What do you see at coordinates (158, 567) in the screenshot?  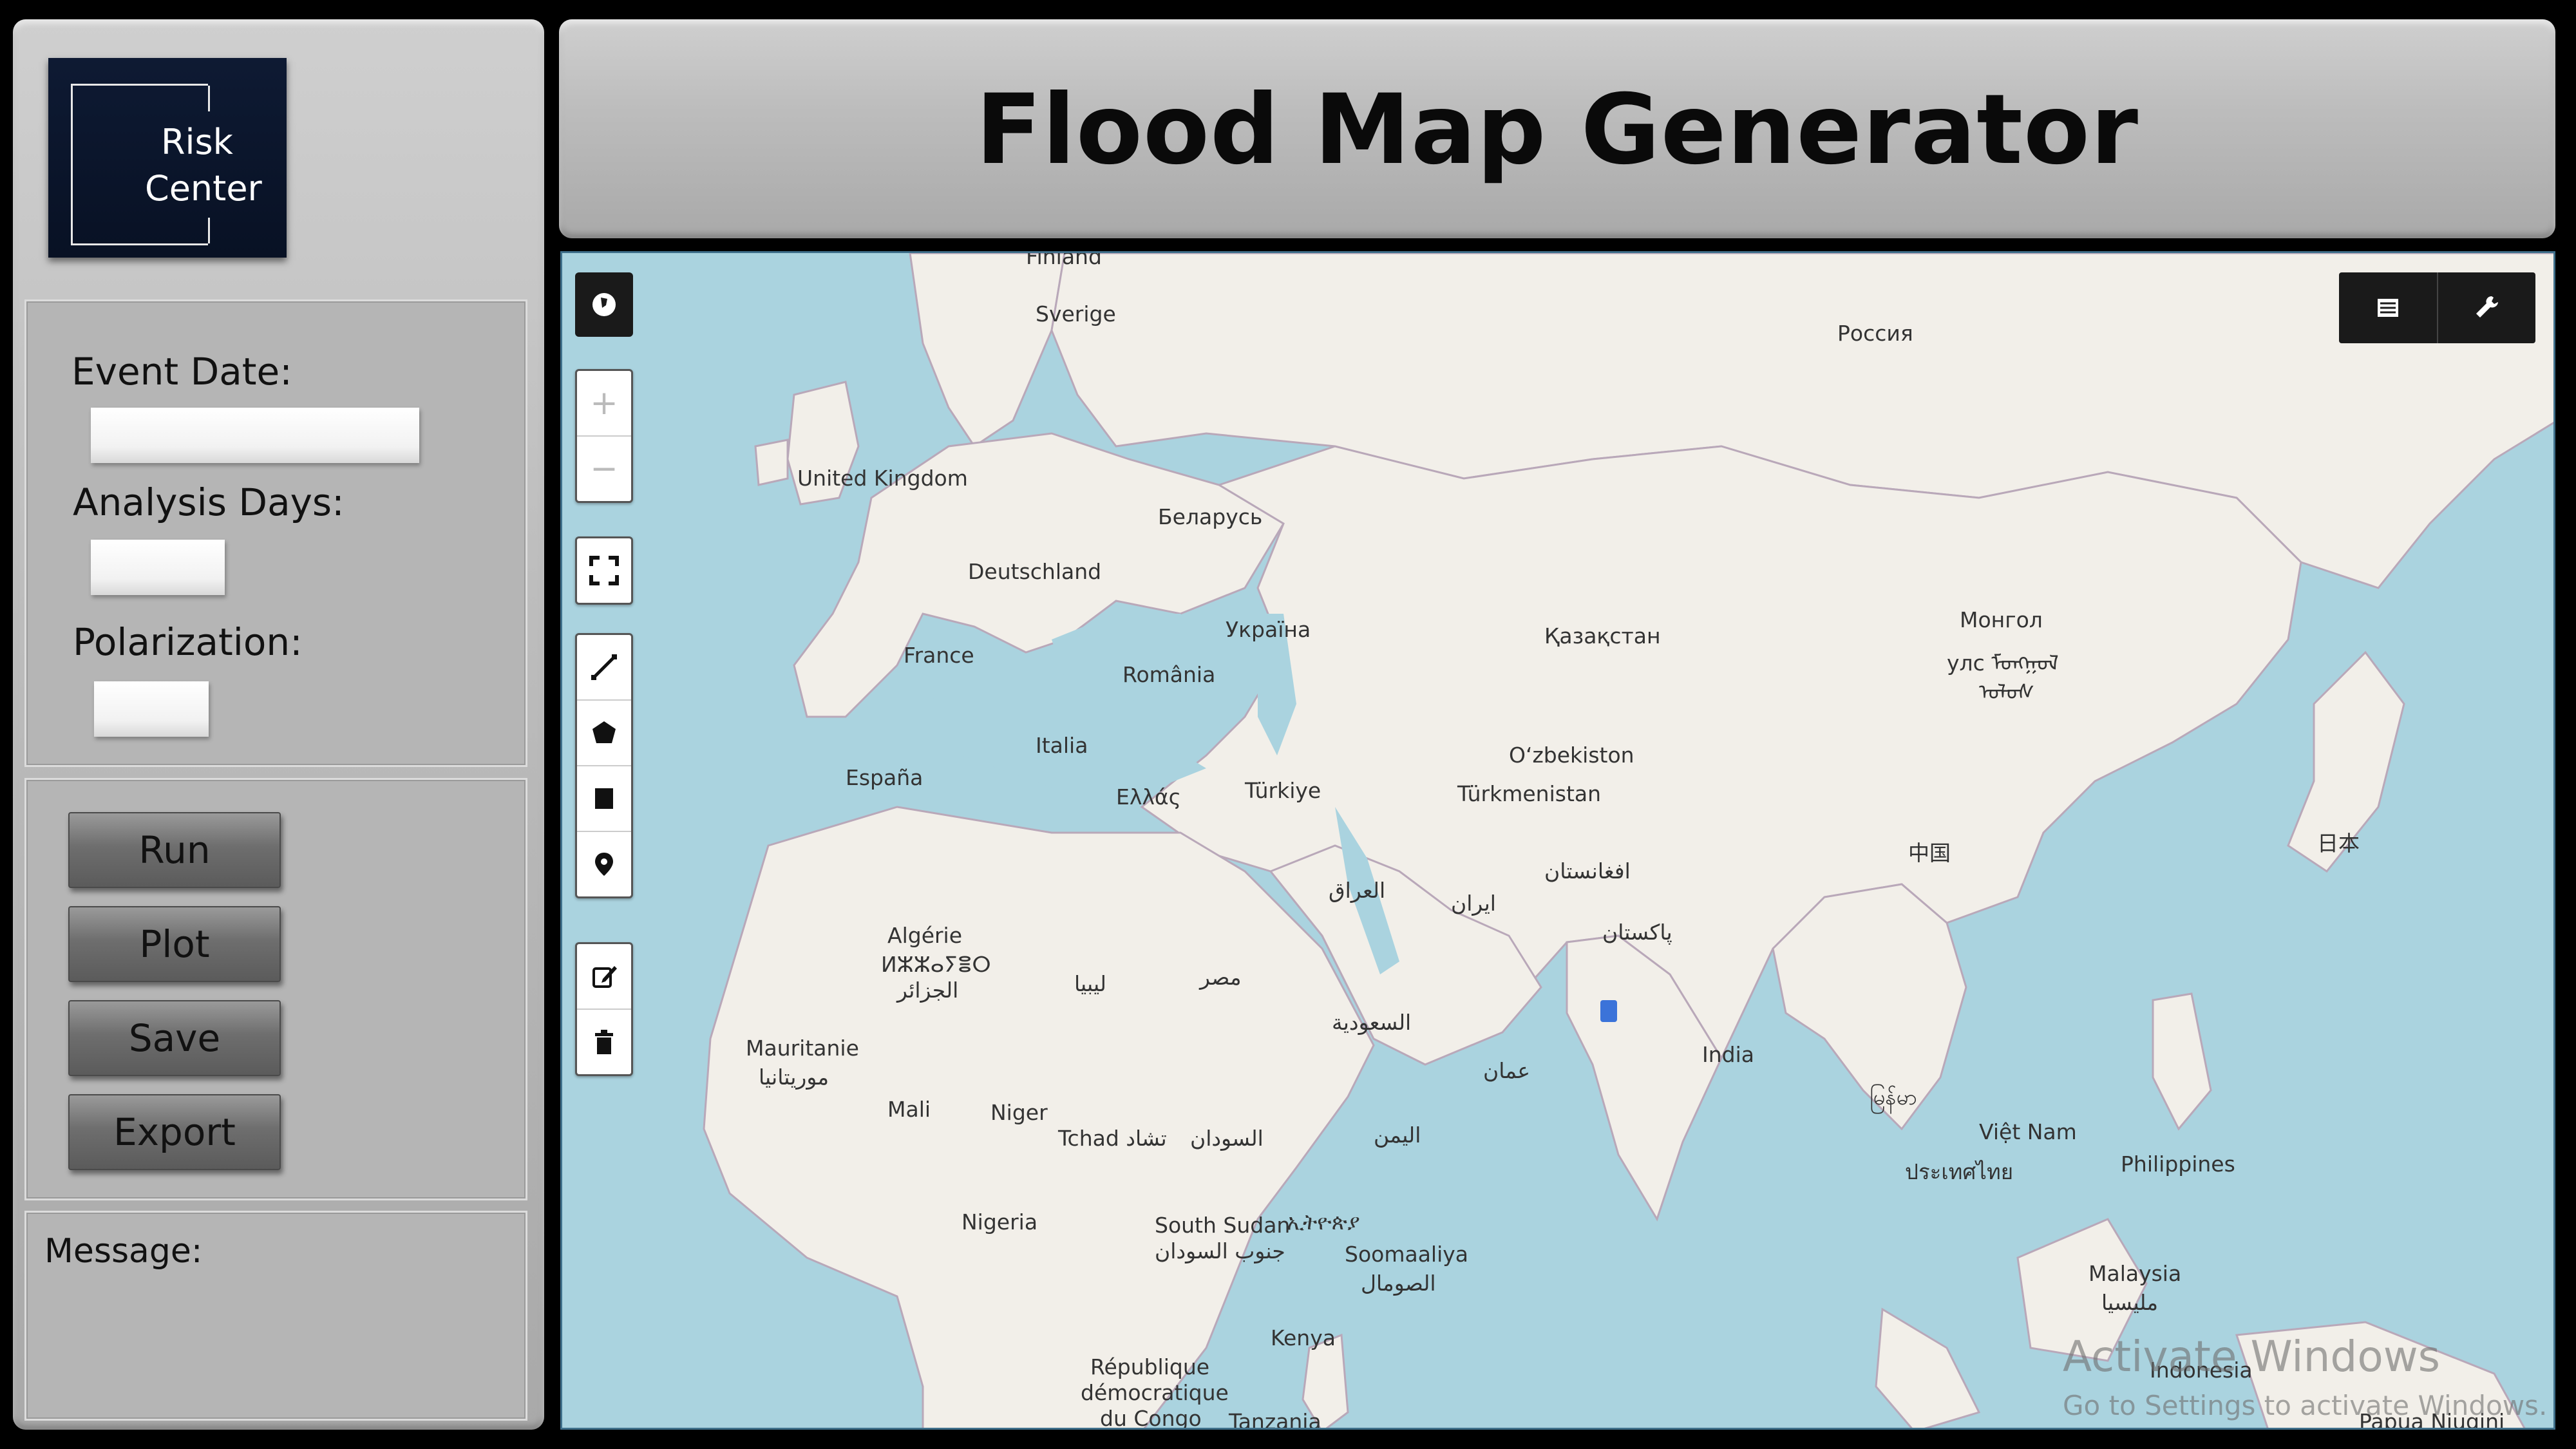 I see `analysis-days-input` at bounding box center [158, 567].